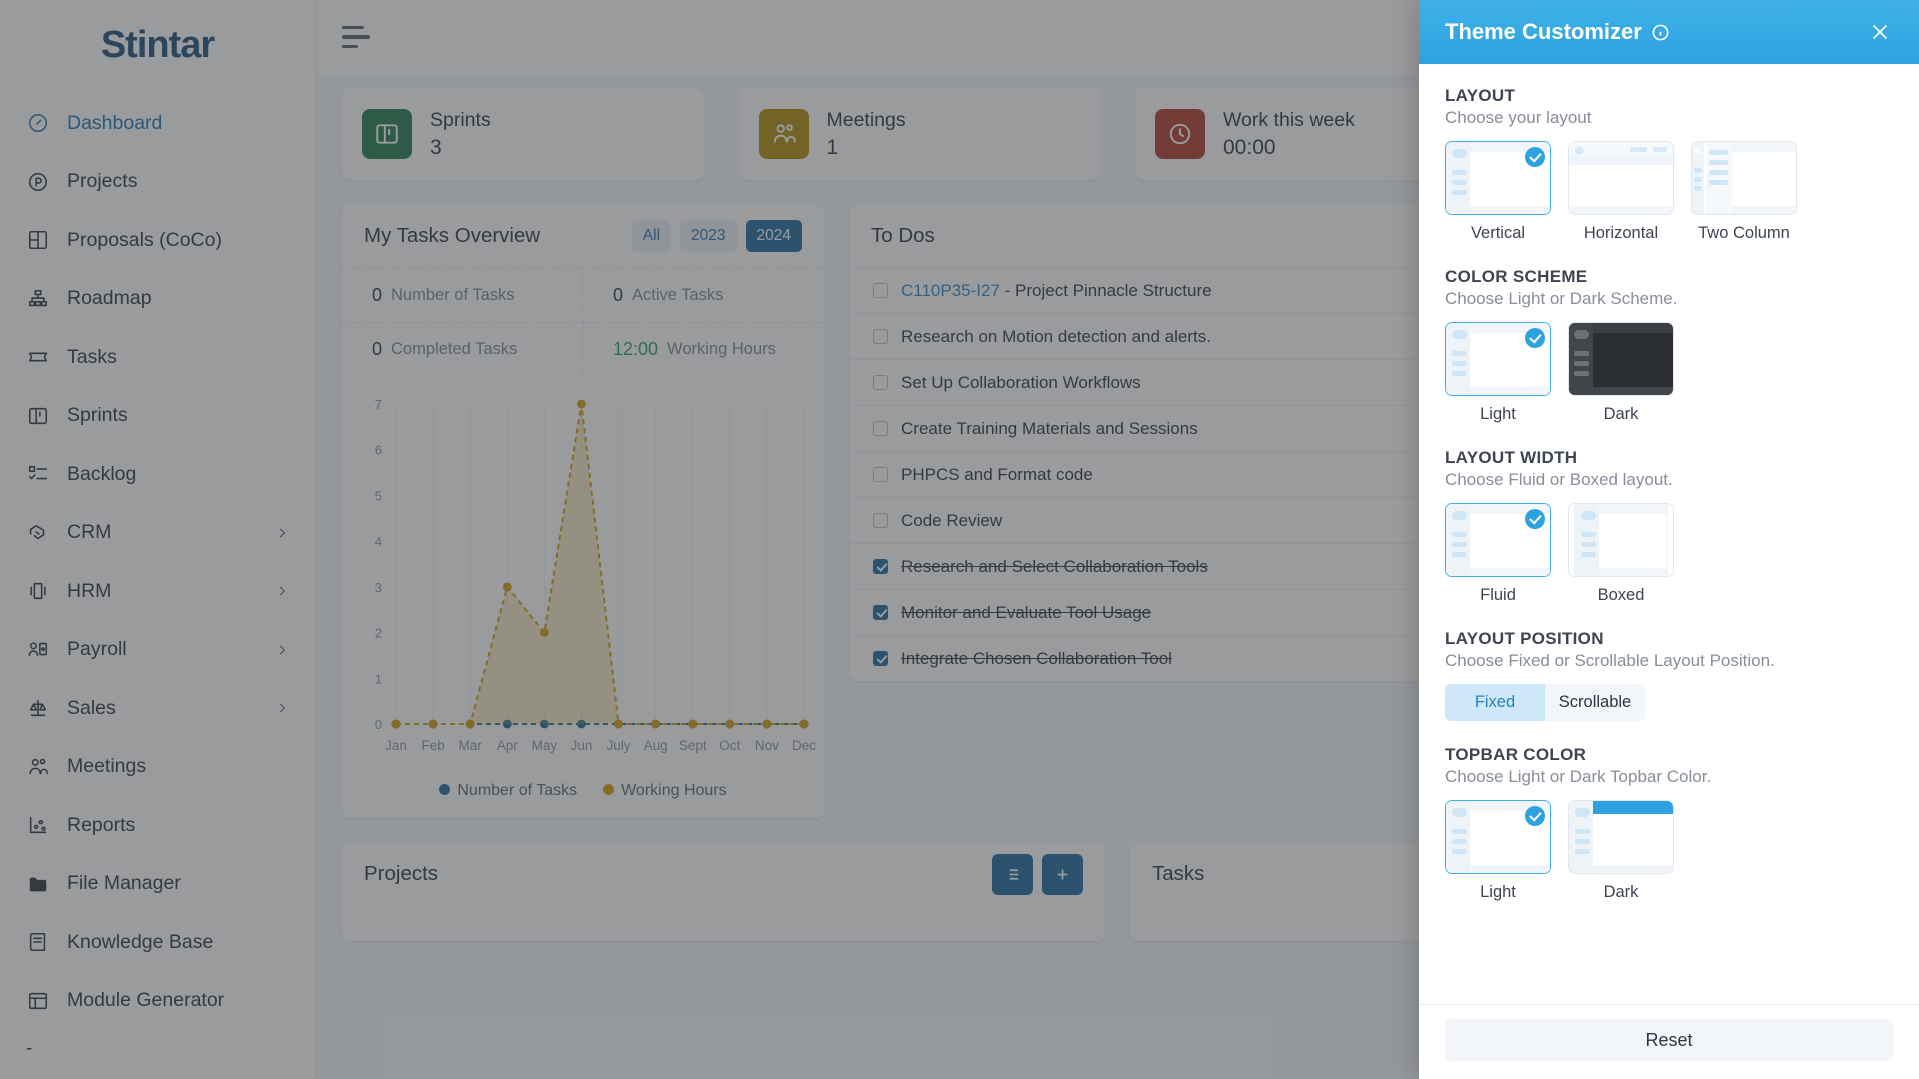  Describe the element at coordinates (1480, 95) in the screenshot. I see `section-title: LAYOUT` at that location.